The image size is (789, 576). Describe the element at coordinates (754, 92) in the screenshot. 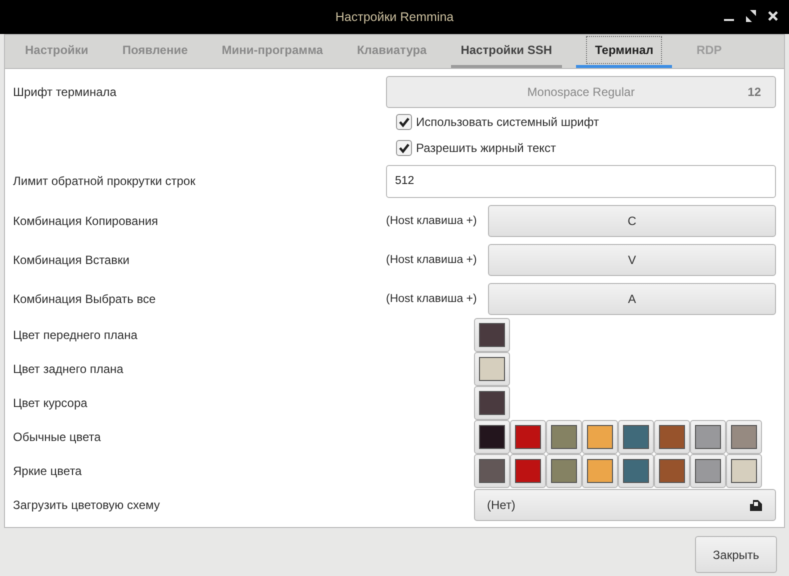

I see `font-size: 12` at that location.